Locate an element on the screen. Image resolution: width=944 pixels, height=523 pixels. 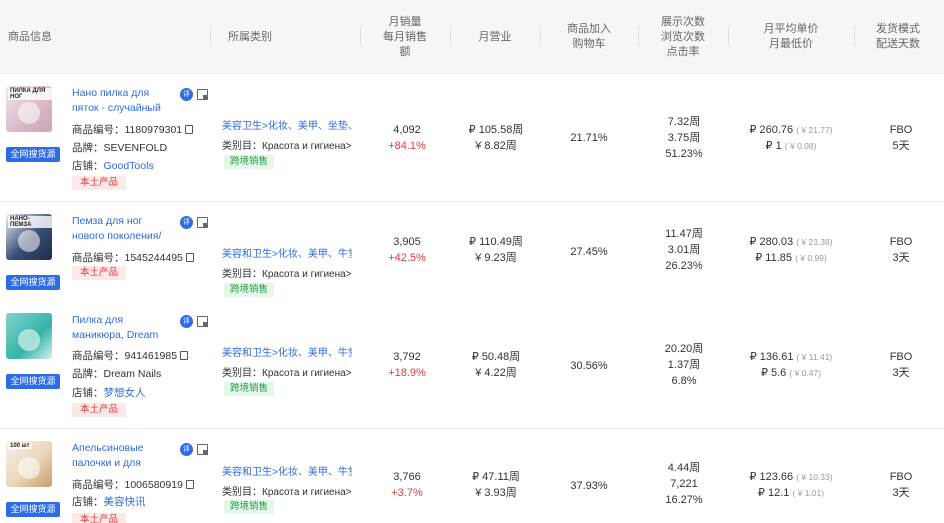
min-price: ₽ 12.1 is located at coordinates (773, 493).